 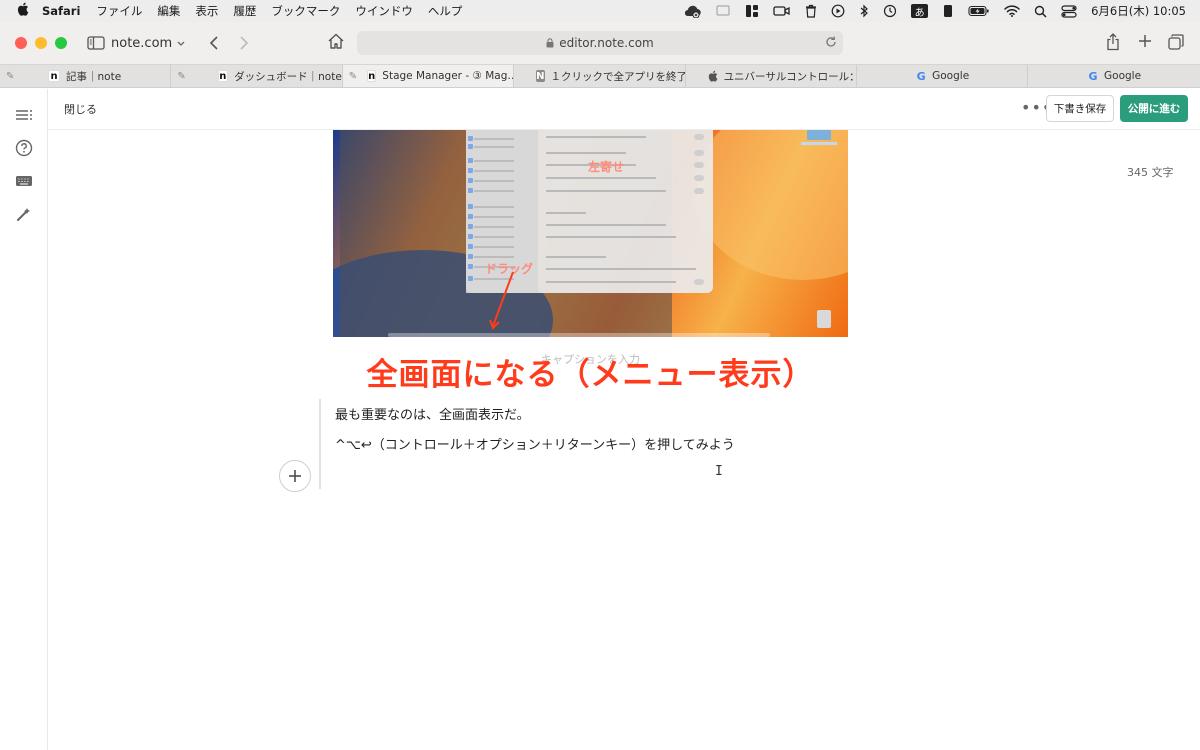 I want to click on browser-toolbar: note.com editor.note.com, so click(x=600, y=43).